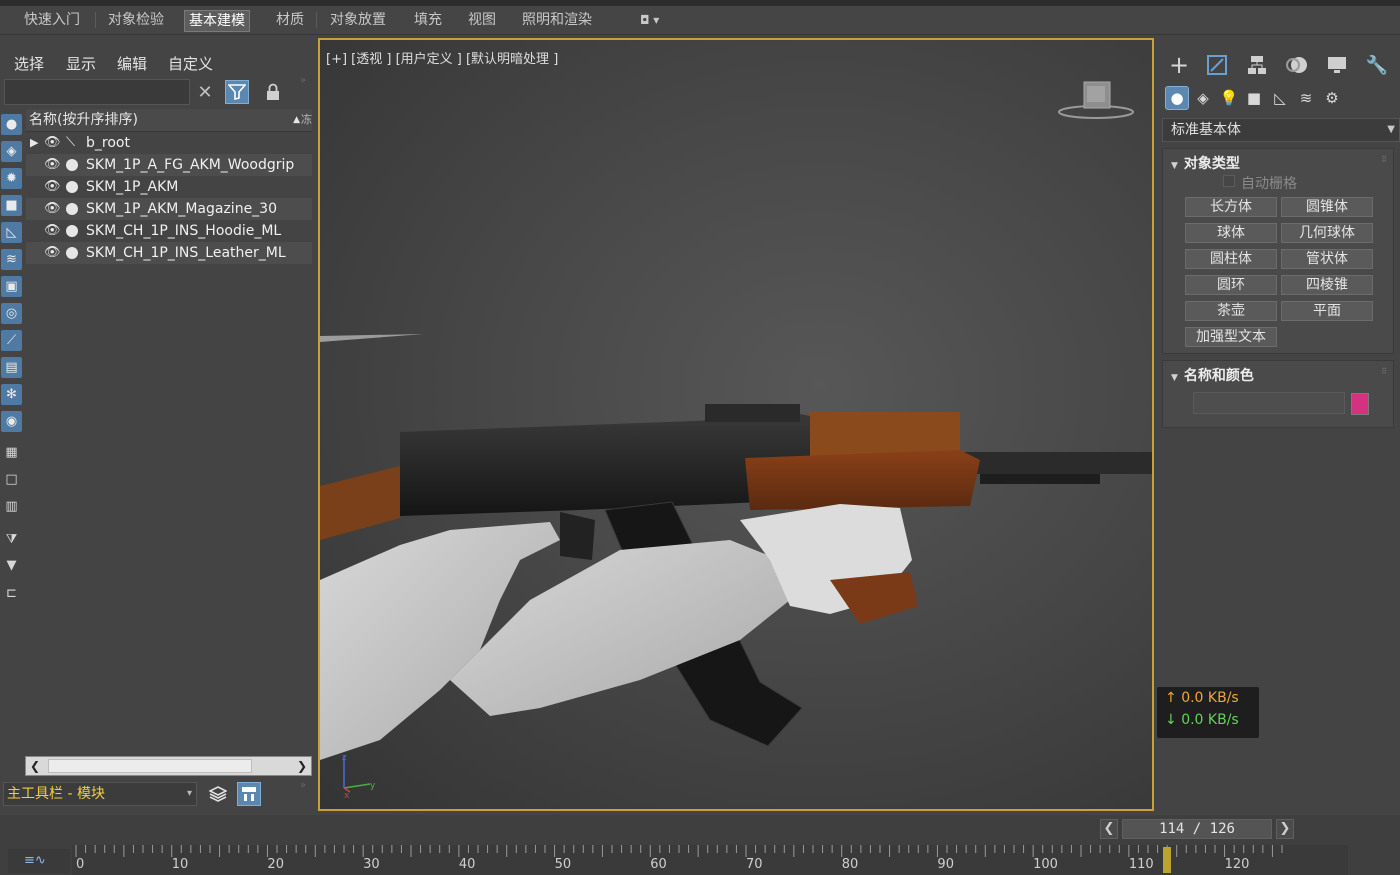 Image resolution: width=1400 pixels, height=875 pixels. I want to click on scene-explorer-toggle-icon, so click(249, 794).